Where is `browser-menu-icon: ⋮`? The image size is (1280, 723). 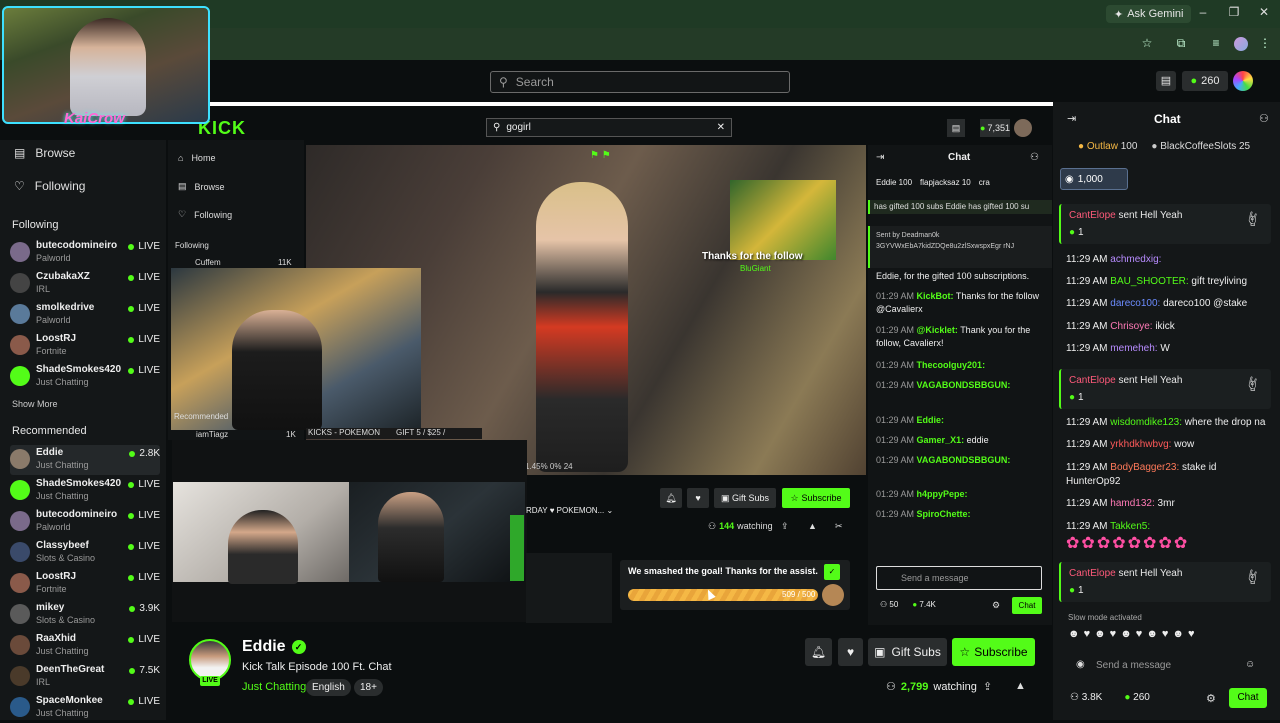 browser-menu-icon: ⋮ is located at coordinates (1265, 43).